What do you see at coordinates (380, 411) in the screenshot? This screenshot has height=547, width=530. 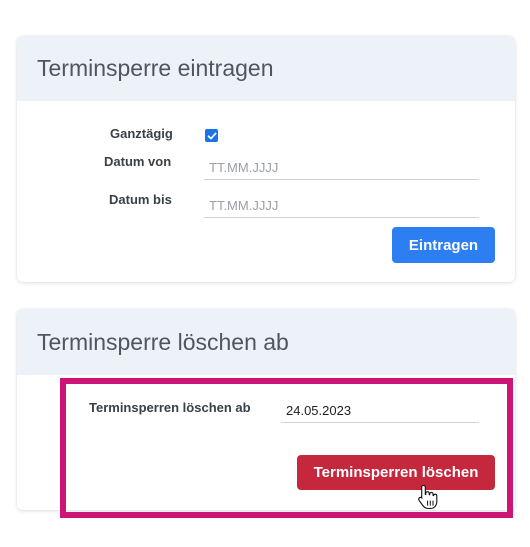 I see `delete-date-input: 24.05.2023` at bounding box center [380, 411].